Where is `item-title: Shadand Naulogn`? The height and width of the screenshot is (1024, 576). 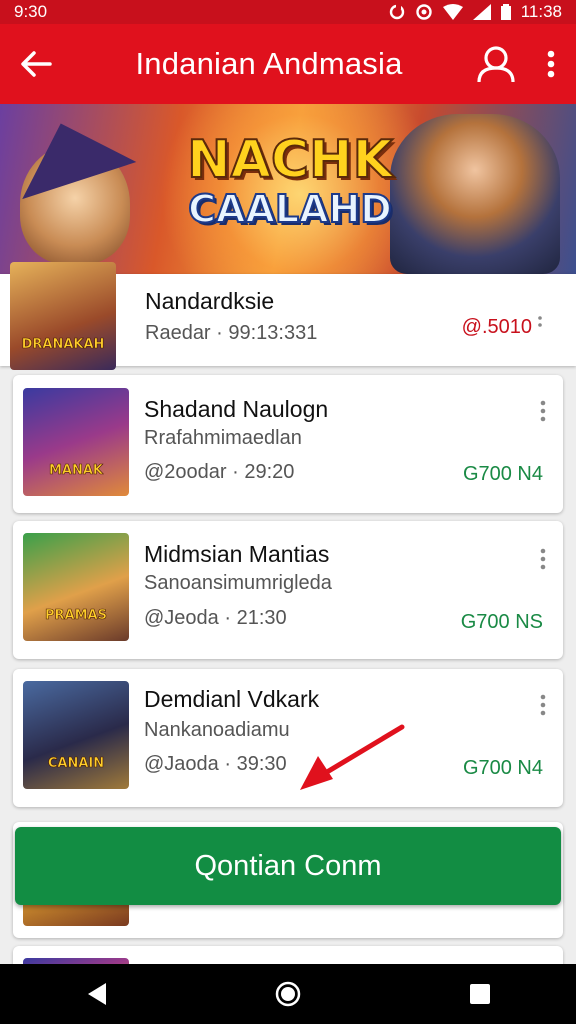 item-title: Shadand Naulogn is located at coordinates (236, 409).